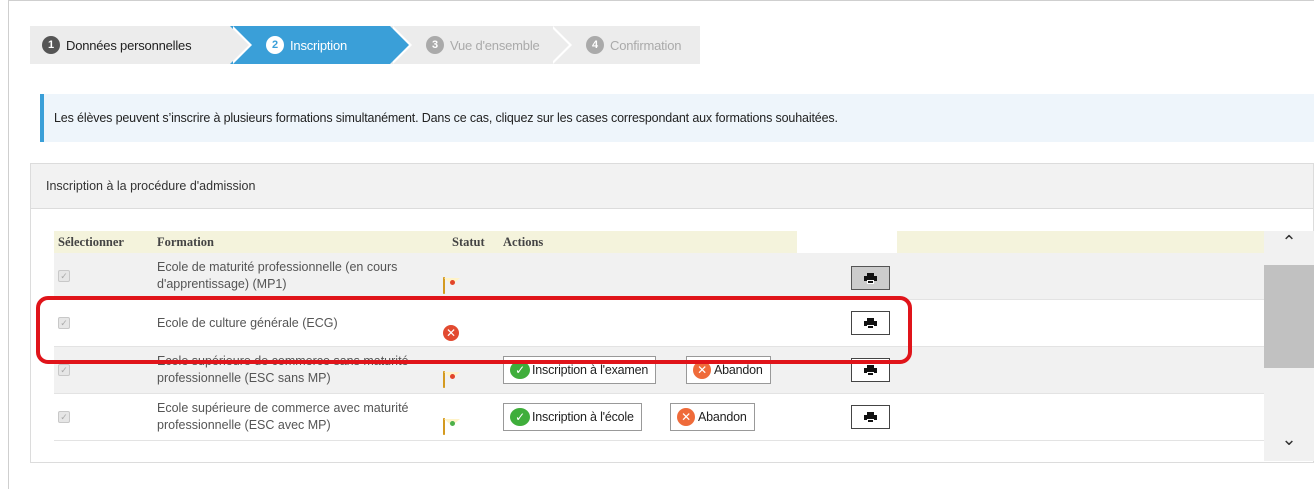  What do you see at coordinates (1289, 242) in the screenshot?
I see `chevron-up-icon: ⌃` at bounding box center [1289, 242].